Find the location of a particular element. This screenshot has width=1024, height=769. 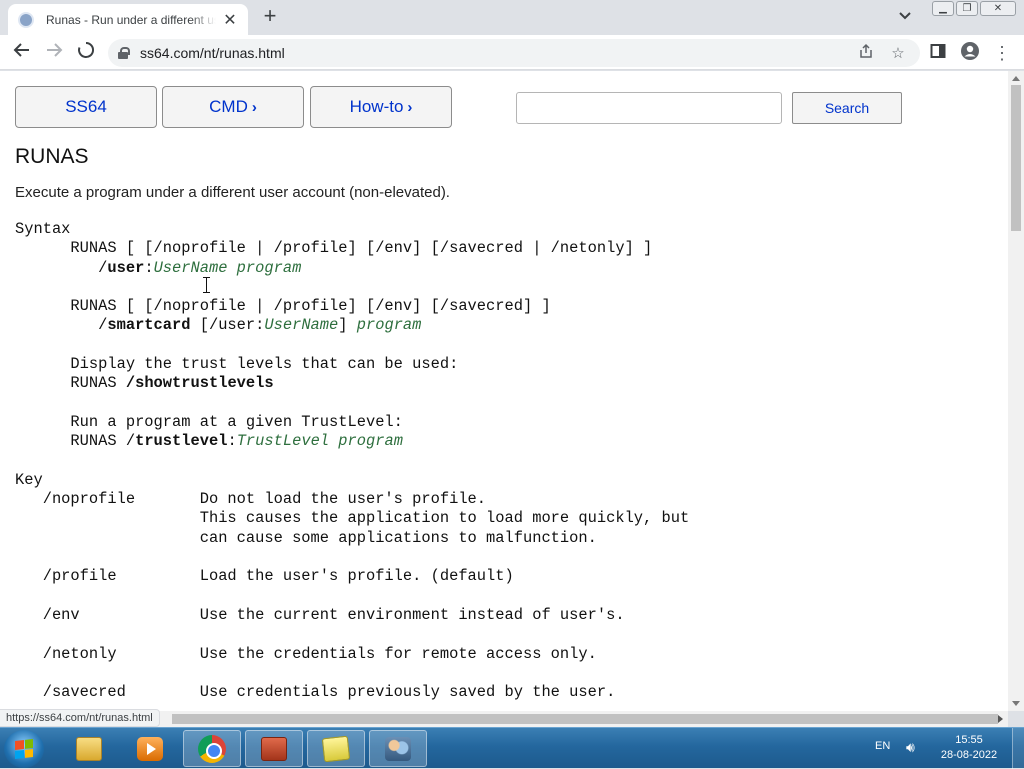

side-panel-icon is located at coordinates (938, 53).